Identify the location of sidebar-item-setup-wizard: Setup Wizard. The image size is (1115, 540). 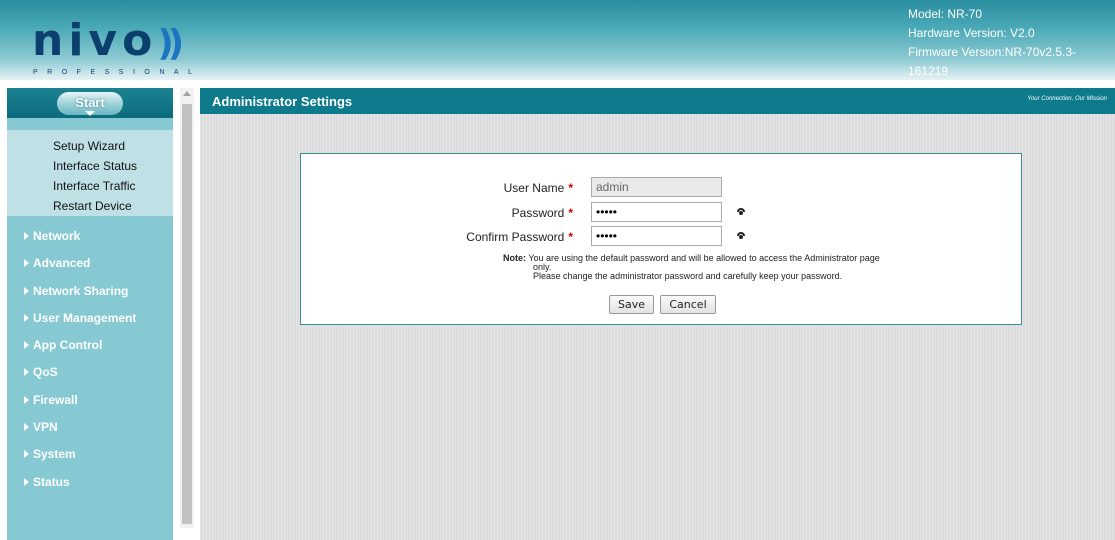
(90, 146).